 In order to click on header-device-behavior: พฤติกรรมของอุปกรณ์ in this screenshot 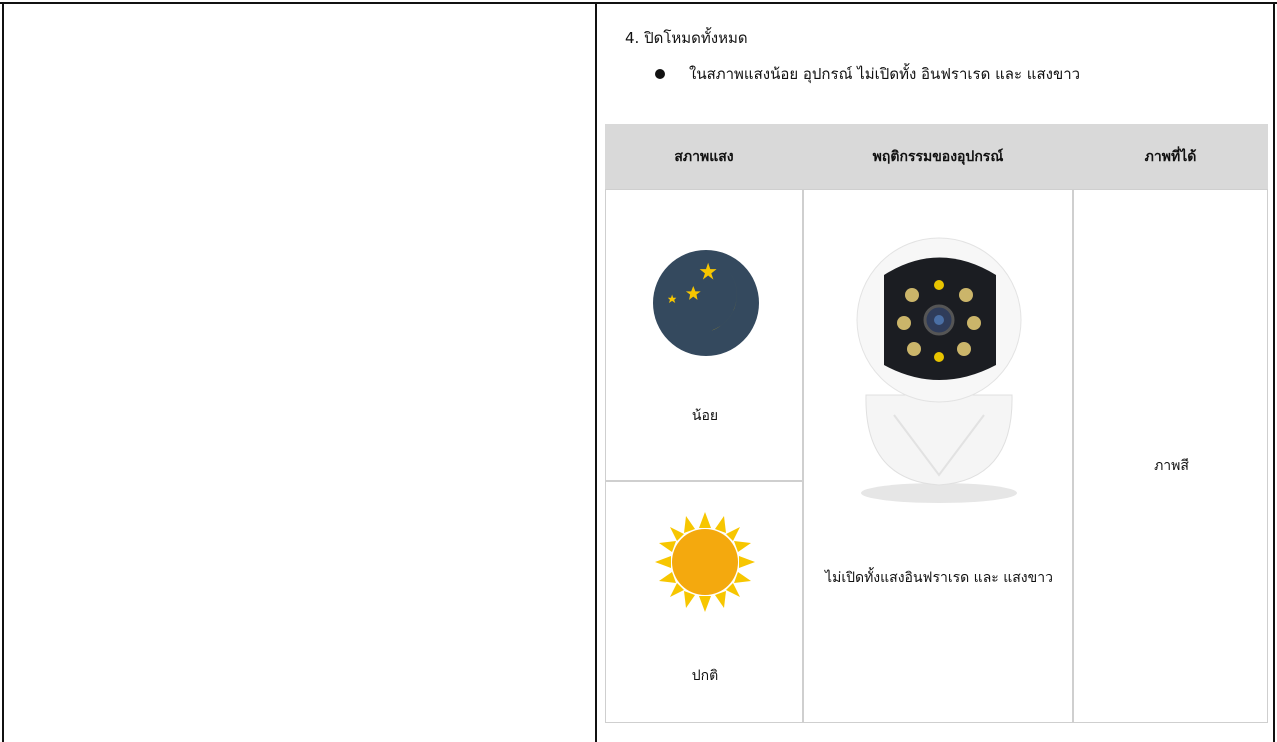, I will do `click(938, 156)`.